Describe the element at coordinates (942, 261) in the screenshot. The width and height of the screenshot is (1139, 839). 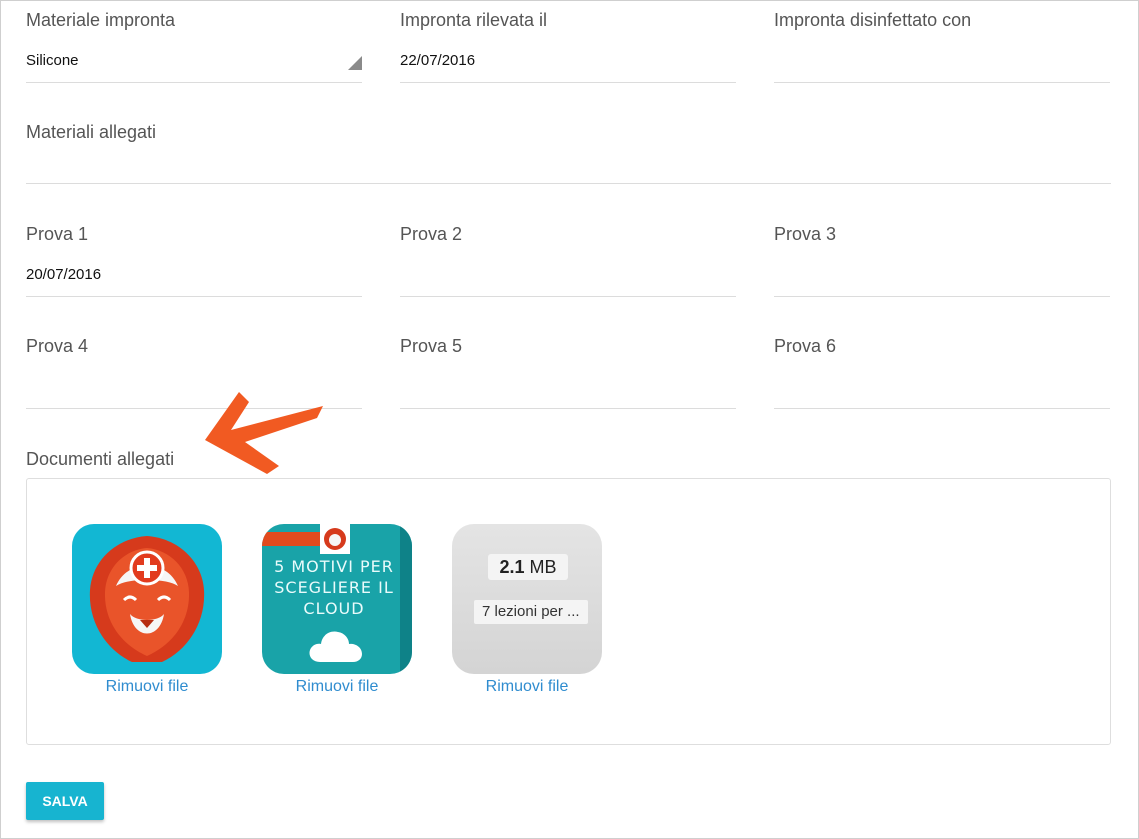
I see `prova-3-field: Prova 3` at that location.